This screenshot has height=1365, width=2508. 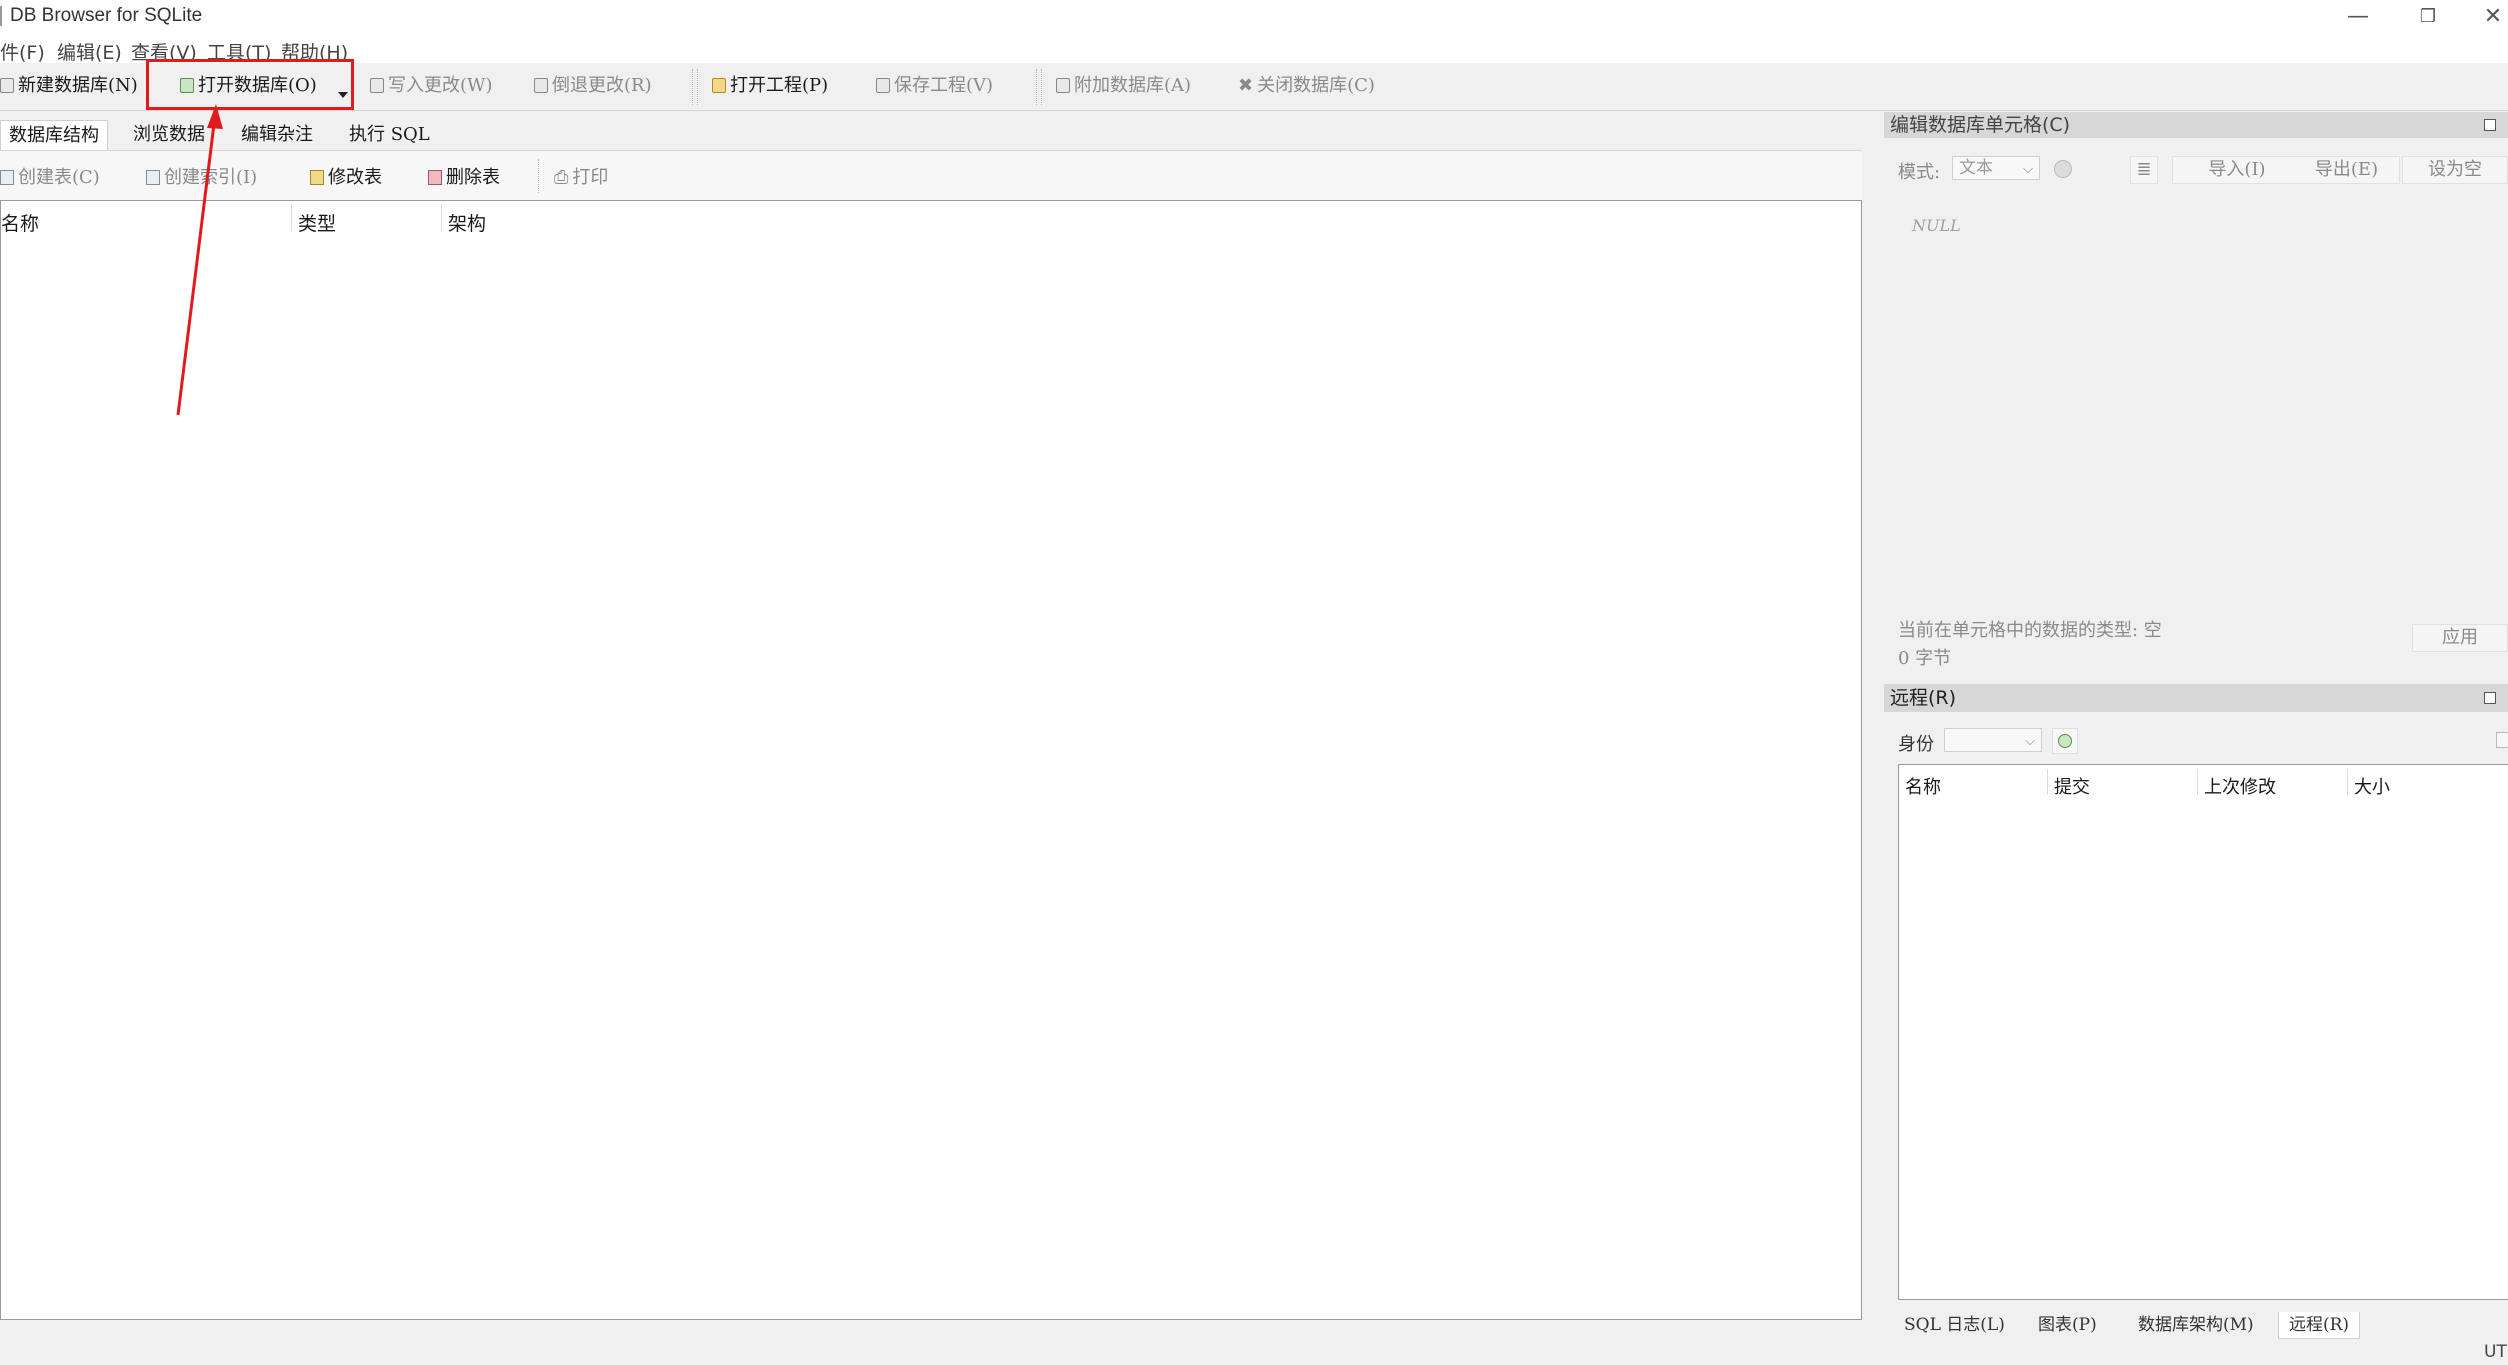 I want to click on arrow-shaft, so click(x=196, y=269).